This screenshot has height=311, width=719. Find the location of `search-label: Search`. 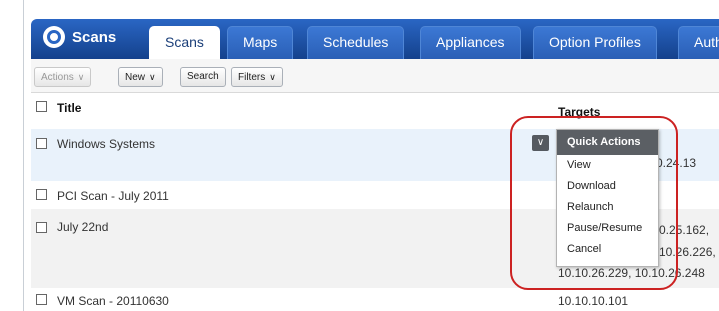

search-label: Search is located at coordinates (203, 76).